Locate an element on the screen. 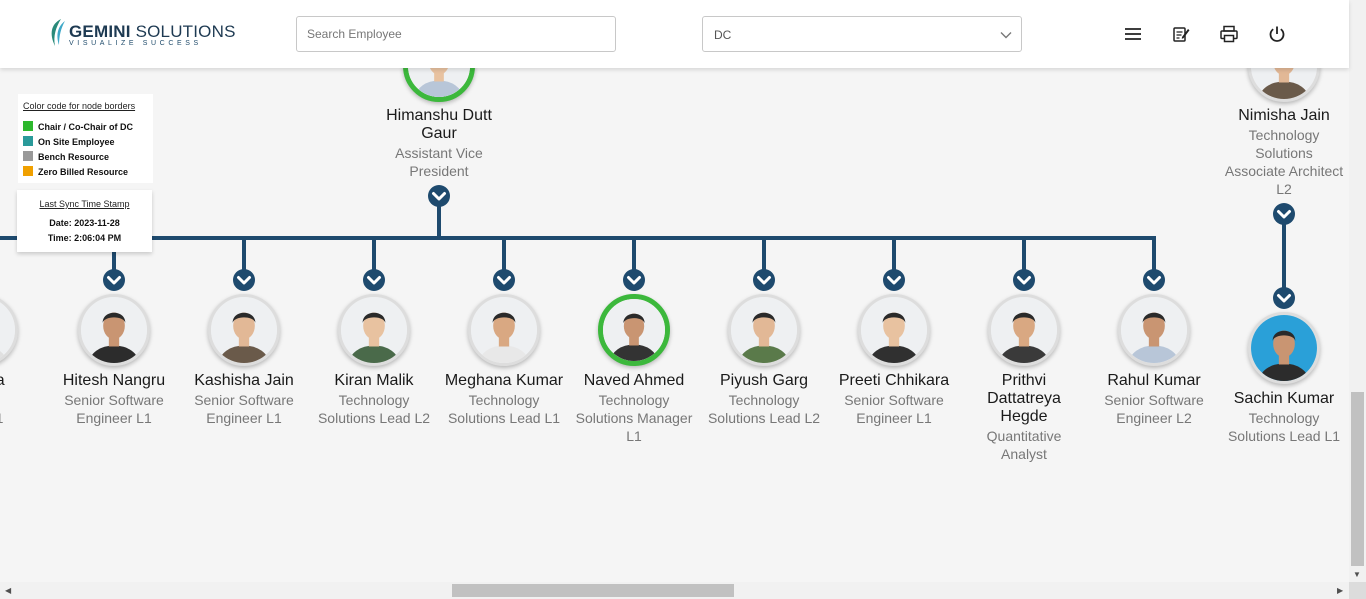 Image resolution: width=1366 pixels, height=599 pixels. scrollbar-corner is located at coordinates (1357, 590).